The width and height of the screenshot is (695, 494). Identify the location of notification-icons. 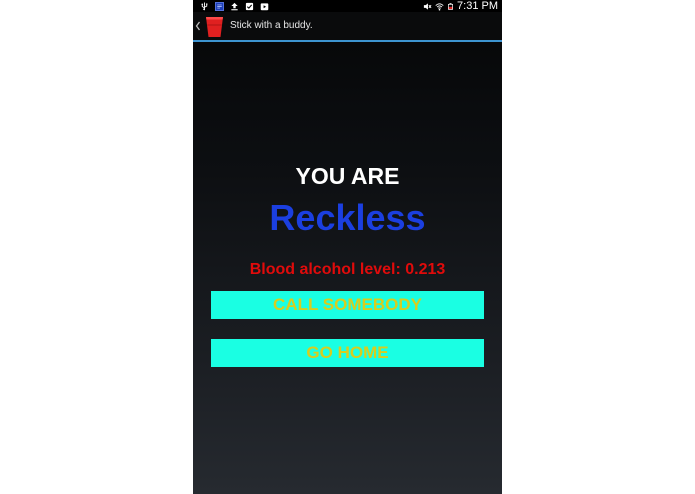
(234, 6).